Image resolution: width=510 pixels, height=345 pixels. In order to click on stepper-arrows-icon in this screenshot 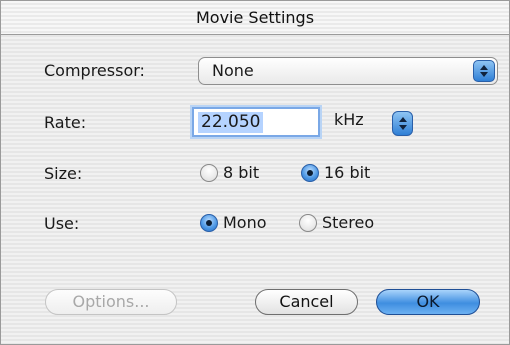, I will do `click(402, 123)`.